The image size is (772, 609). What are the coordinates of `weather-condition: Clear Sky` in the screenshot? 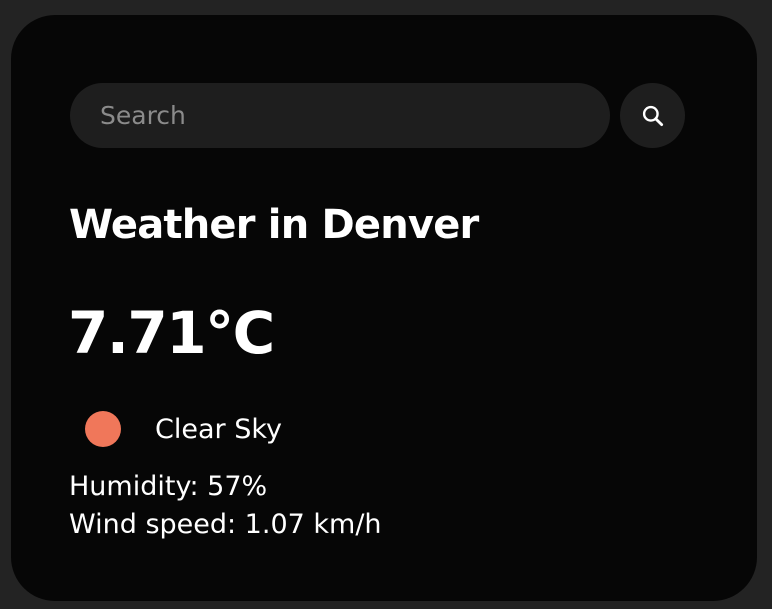 It's located at (183, 429).